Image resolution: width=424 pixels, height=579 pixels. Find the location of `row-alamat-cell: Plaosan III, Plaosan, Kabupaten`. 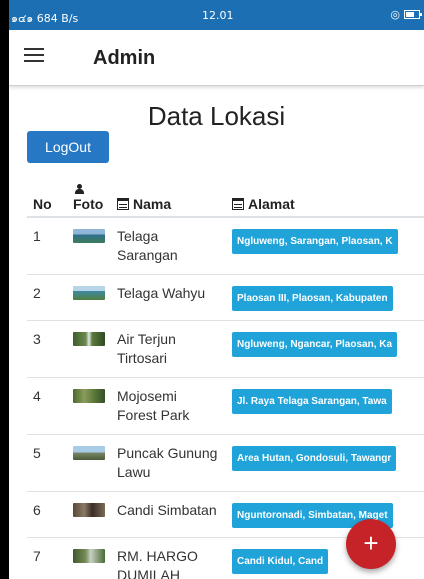

row-alamat-cell: Plaosan III, Plaosan, Kabupaten is located at coordinates (325, 297).